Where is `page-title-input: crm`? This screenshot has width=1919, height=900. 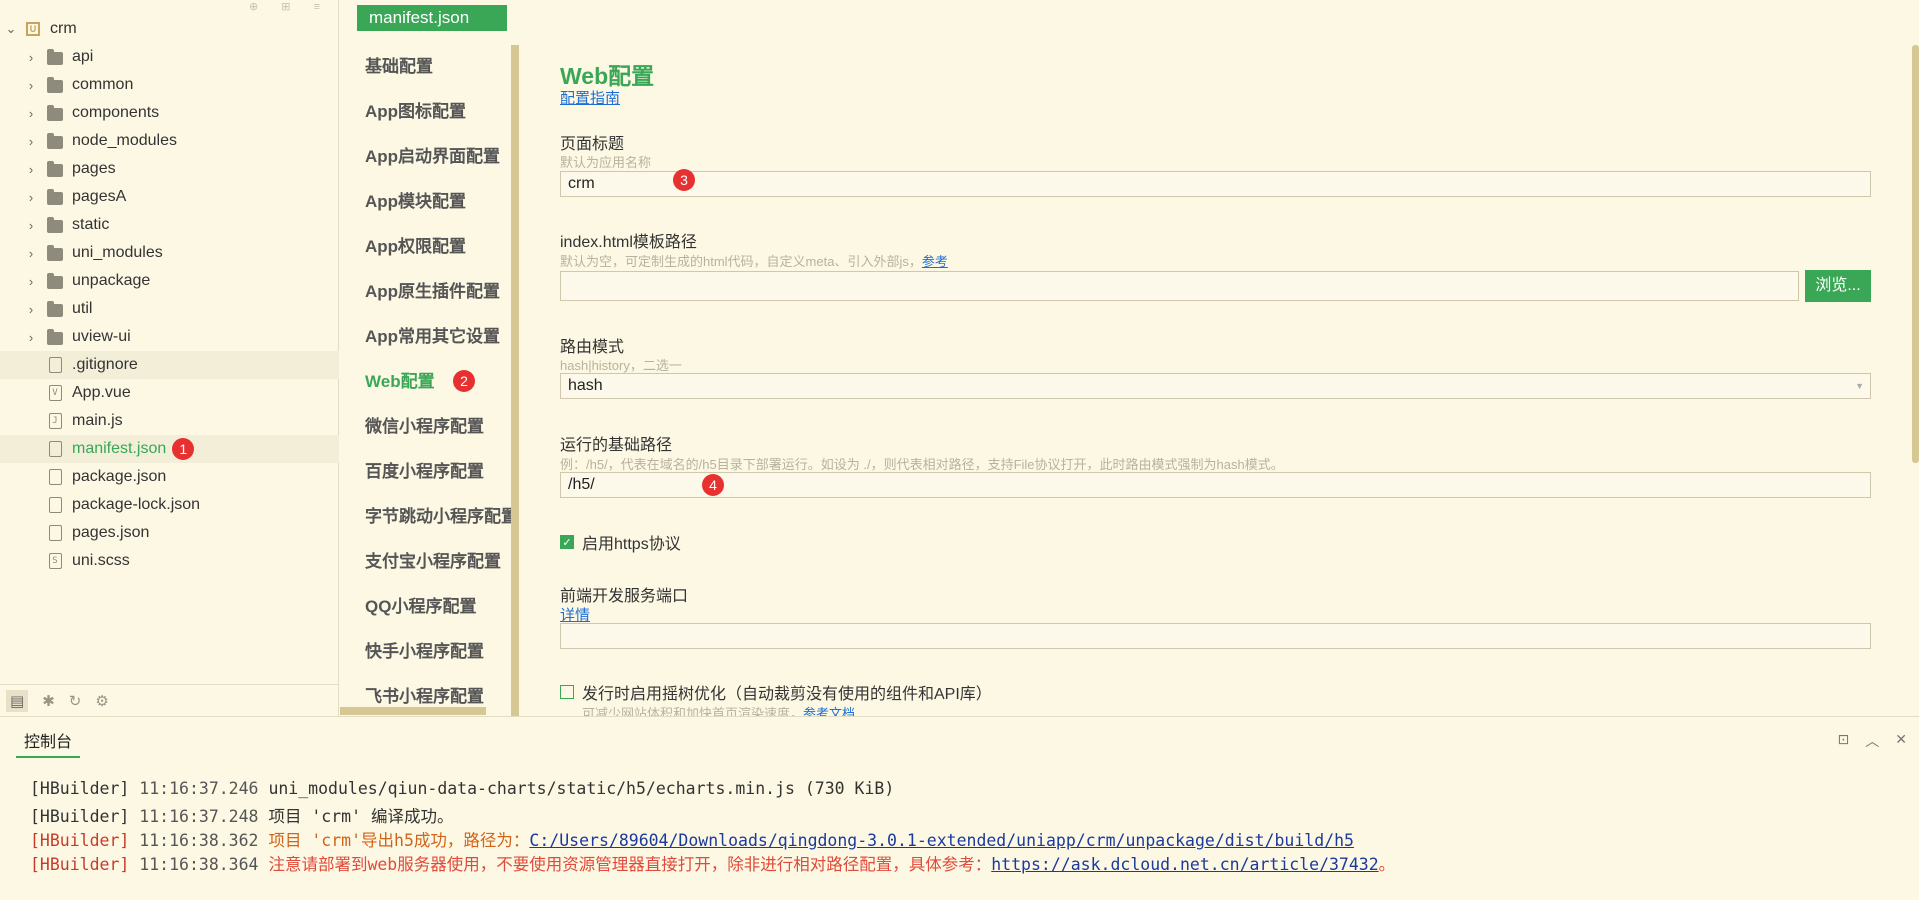 page-title-input: crm is located at coordinates (1215, 184).